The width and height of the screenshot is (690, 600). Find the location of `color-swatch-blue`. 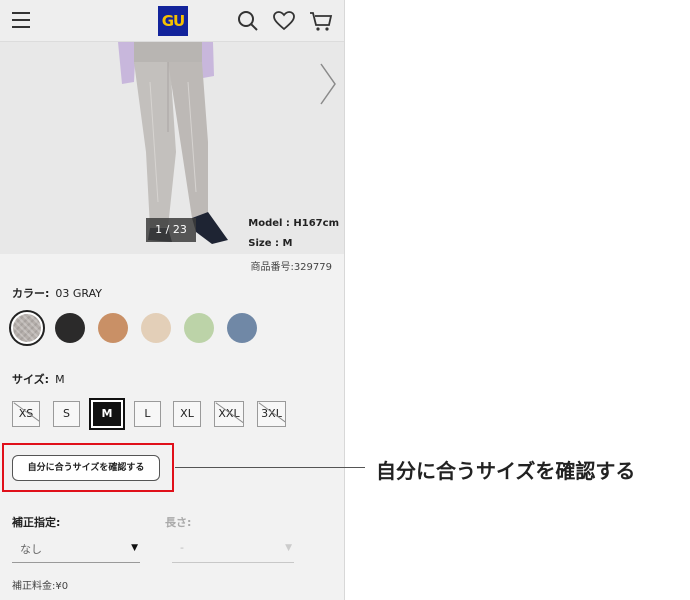

color-swatch-blue is located at coordinates (242, 328).